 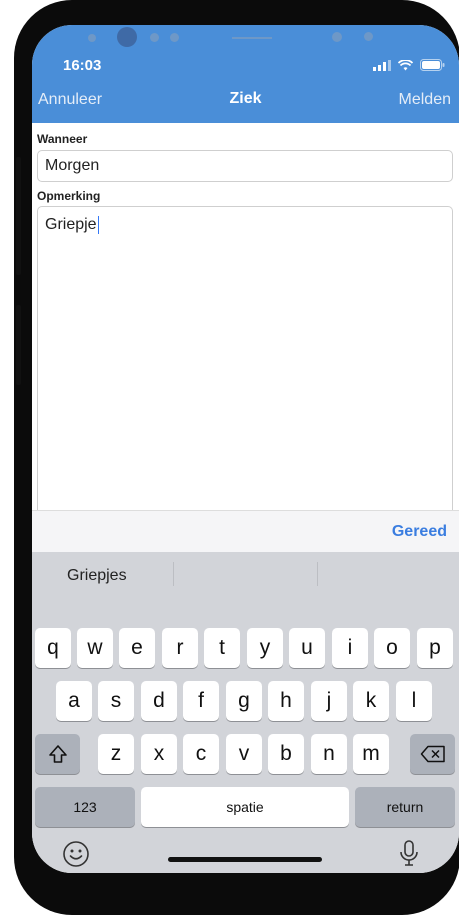 I want to click on dictation-button, so click(x=412, y=856).